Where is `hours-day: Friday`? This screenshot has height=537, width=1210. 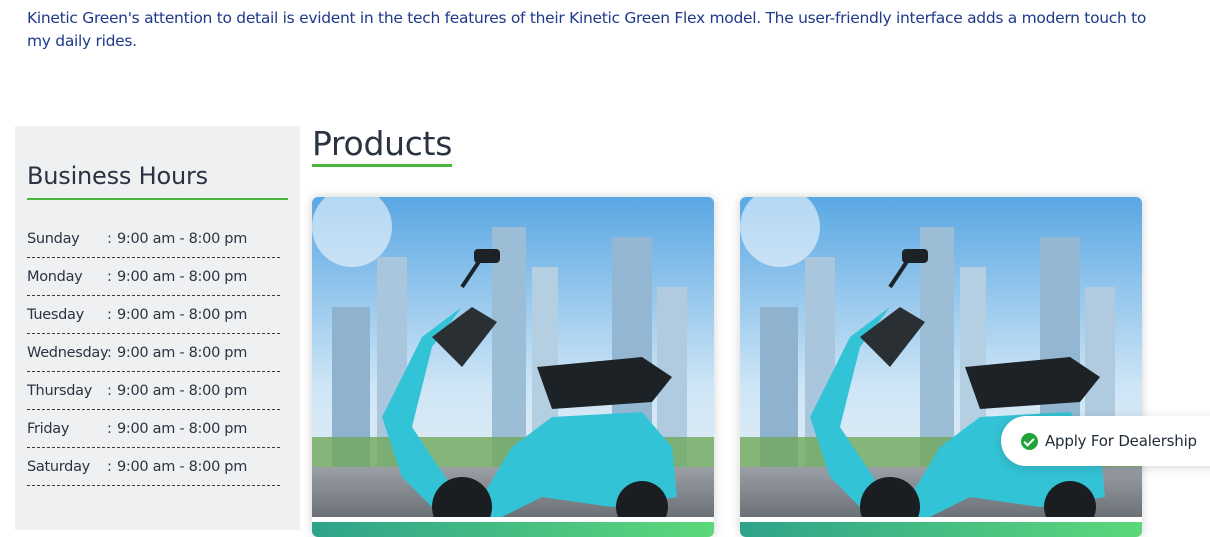 hours-day: Friday is located at coordinates (48, 428).